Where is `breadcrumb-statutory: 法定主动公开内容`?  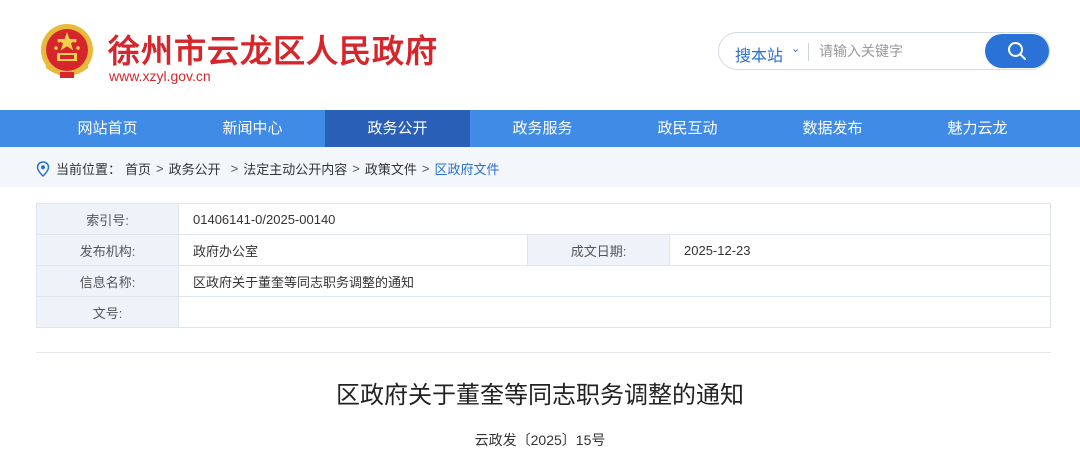 breadcrumb-statutory: 法定主动公开内容 is located at coordinates (295, 168).